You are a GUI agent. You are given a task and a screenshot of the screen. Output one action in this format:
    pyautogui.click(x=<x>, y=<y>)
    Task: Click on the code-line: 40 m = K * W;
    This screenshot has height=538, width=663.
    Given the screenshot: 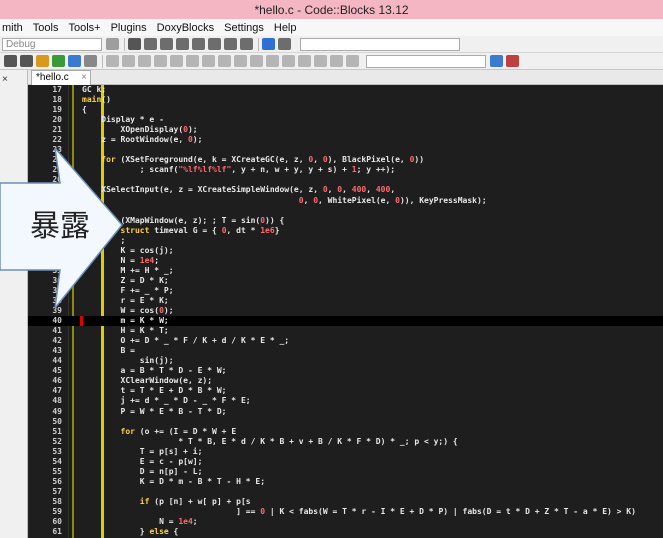 What is the action you would take?
    pyautogui.click(x=345, y=321)
    